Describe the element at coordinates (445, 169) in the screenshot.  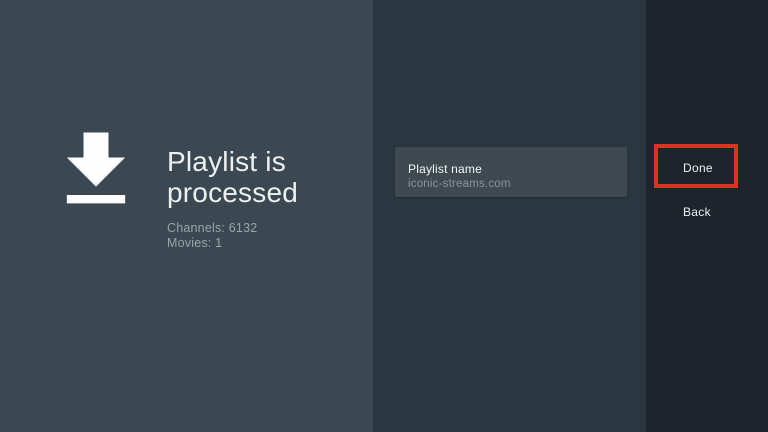
I see `playlist-name-label: Playlist name` at that location.